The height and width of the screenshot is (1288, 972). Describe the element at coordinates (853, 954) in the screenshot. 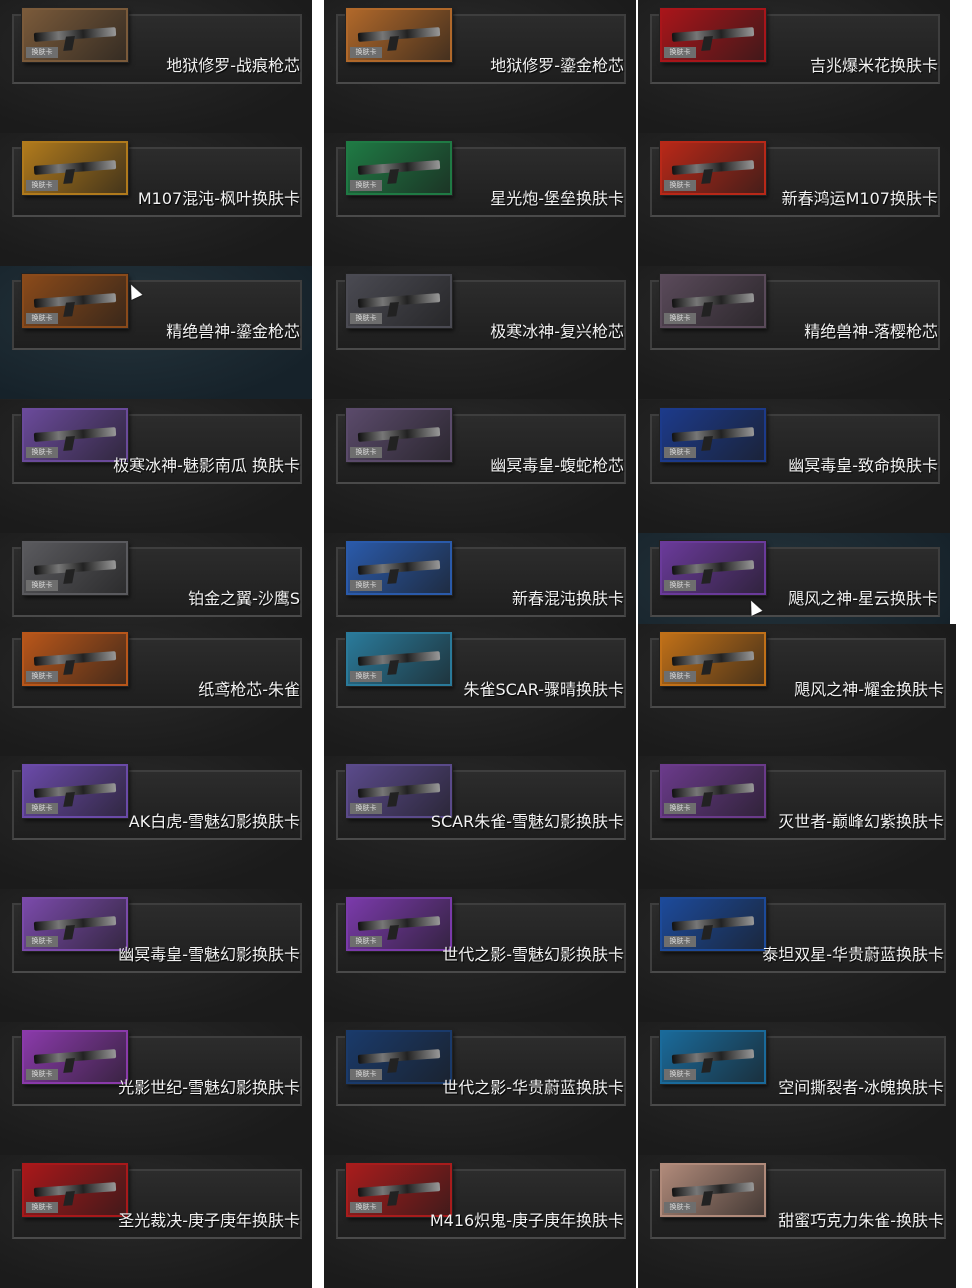

I see `skin-card-name: 泰坦双星-华贵蔚蓝换肤卡` at that location.